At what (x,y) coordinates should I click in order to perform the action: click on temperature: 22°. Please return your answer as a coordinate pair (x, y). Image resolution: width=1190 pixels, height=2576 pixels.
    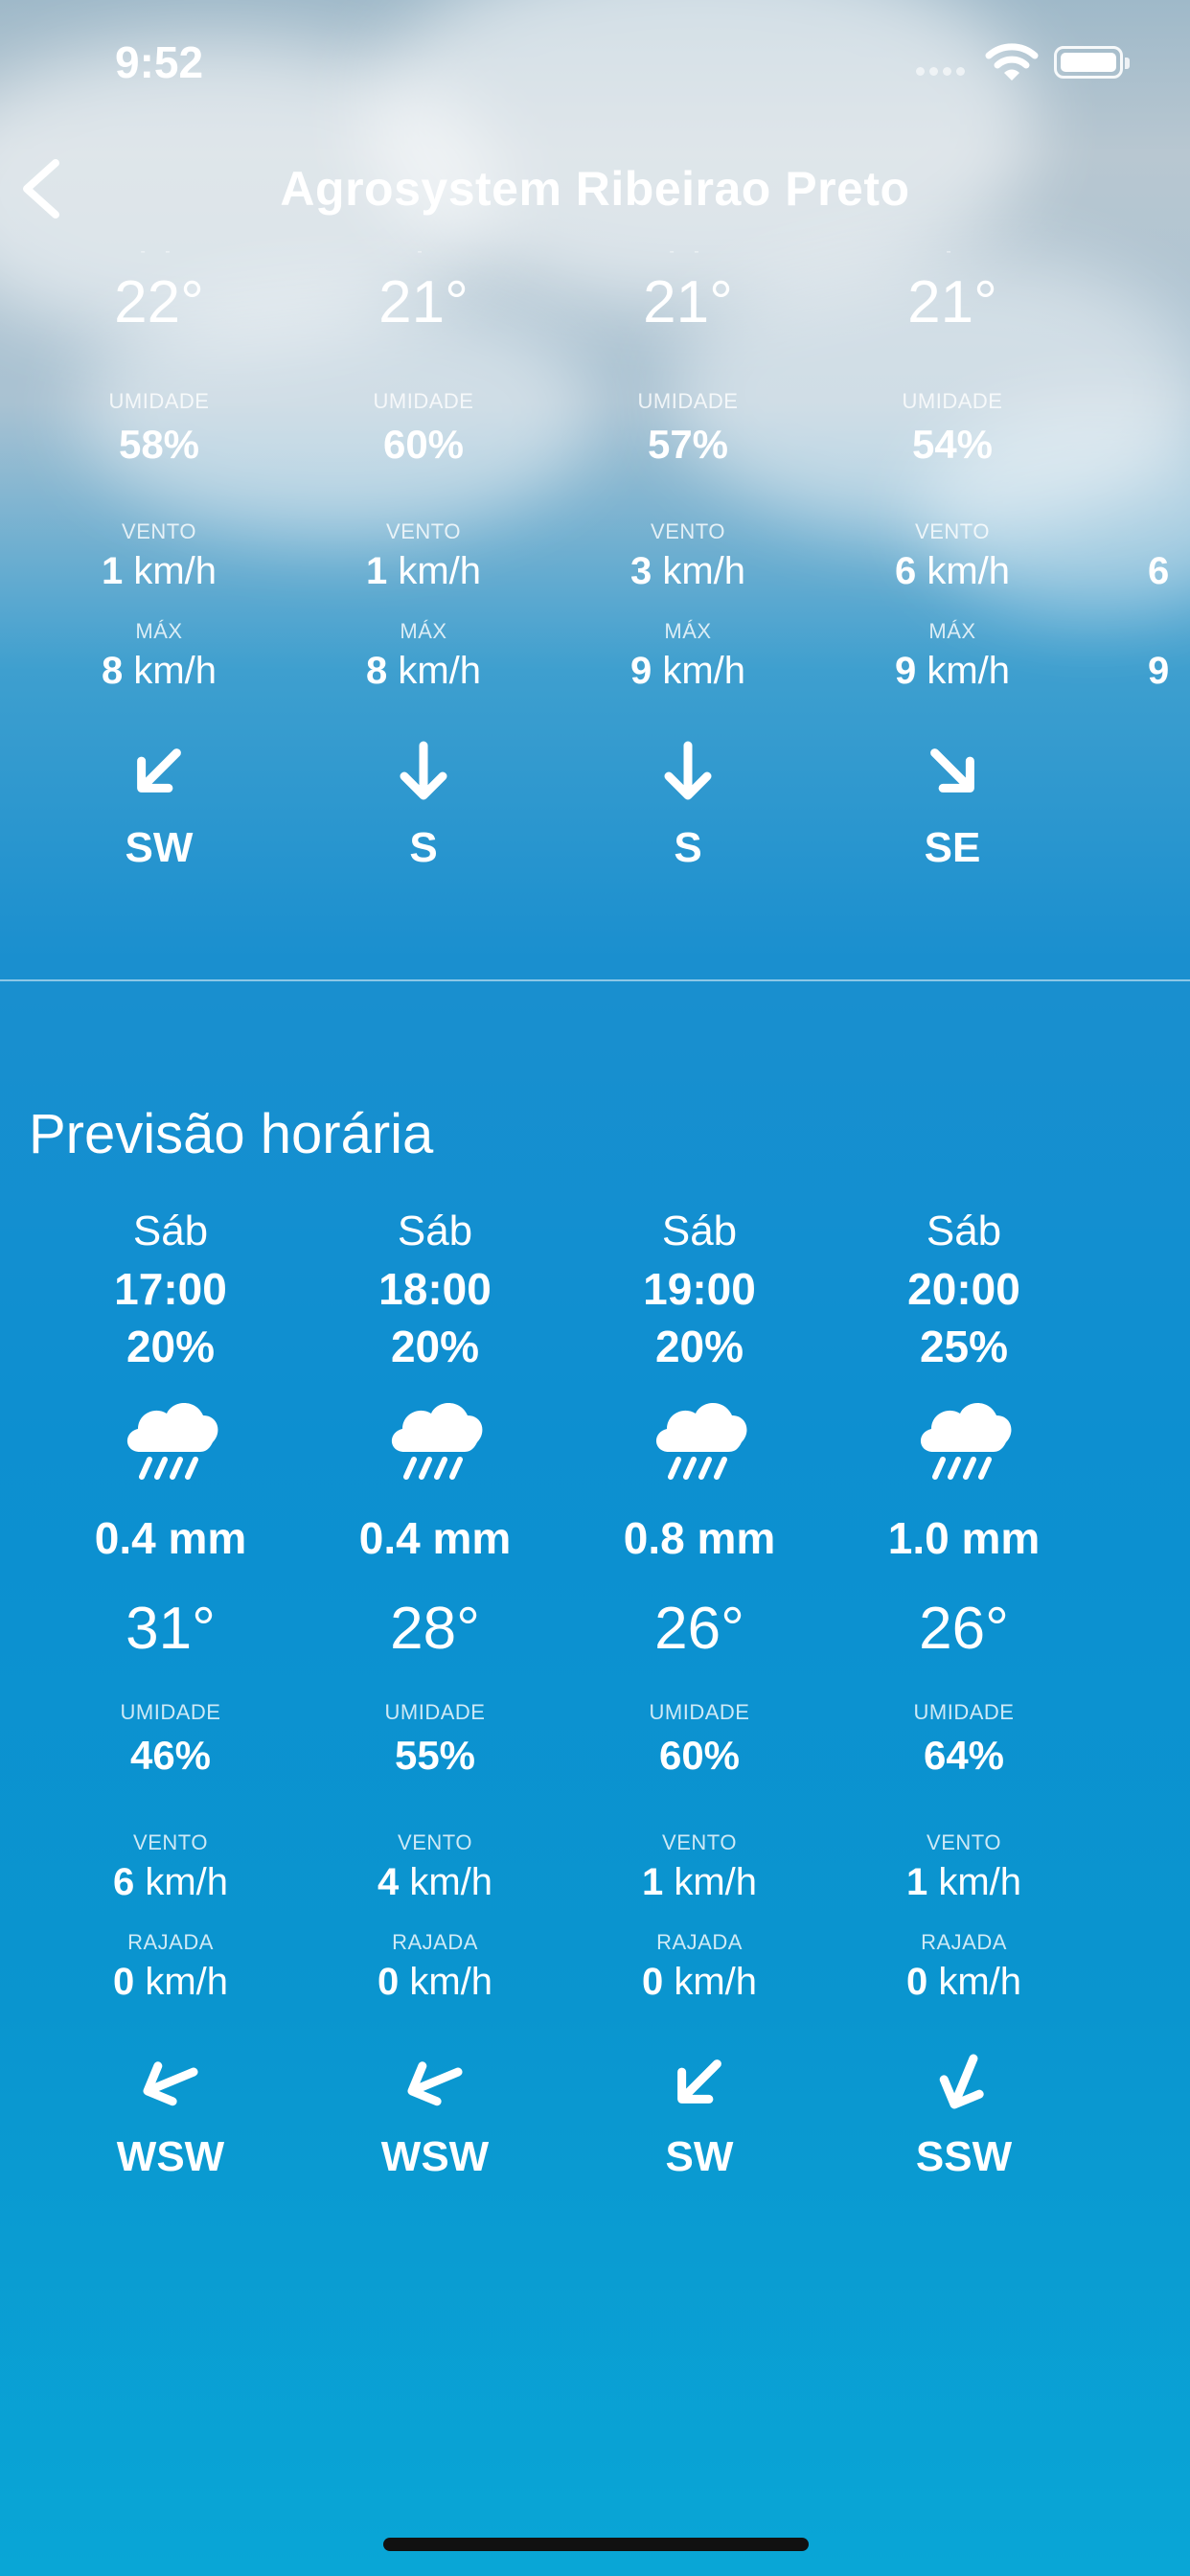
    Looking at the image, I should click on (159, 302).